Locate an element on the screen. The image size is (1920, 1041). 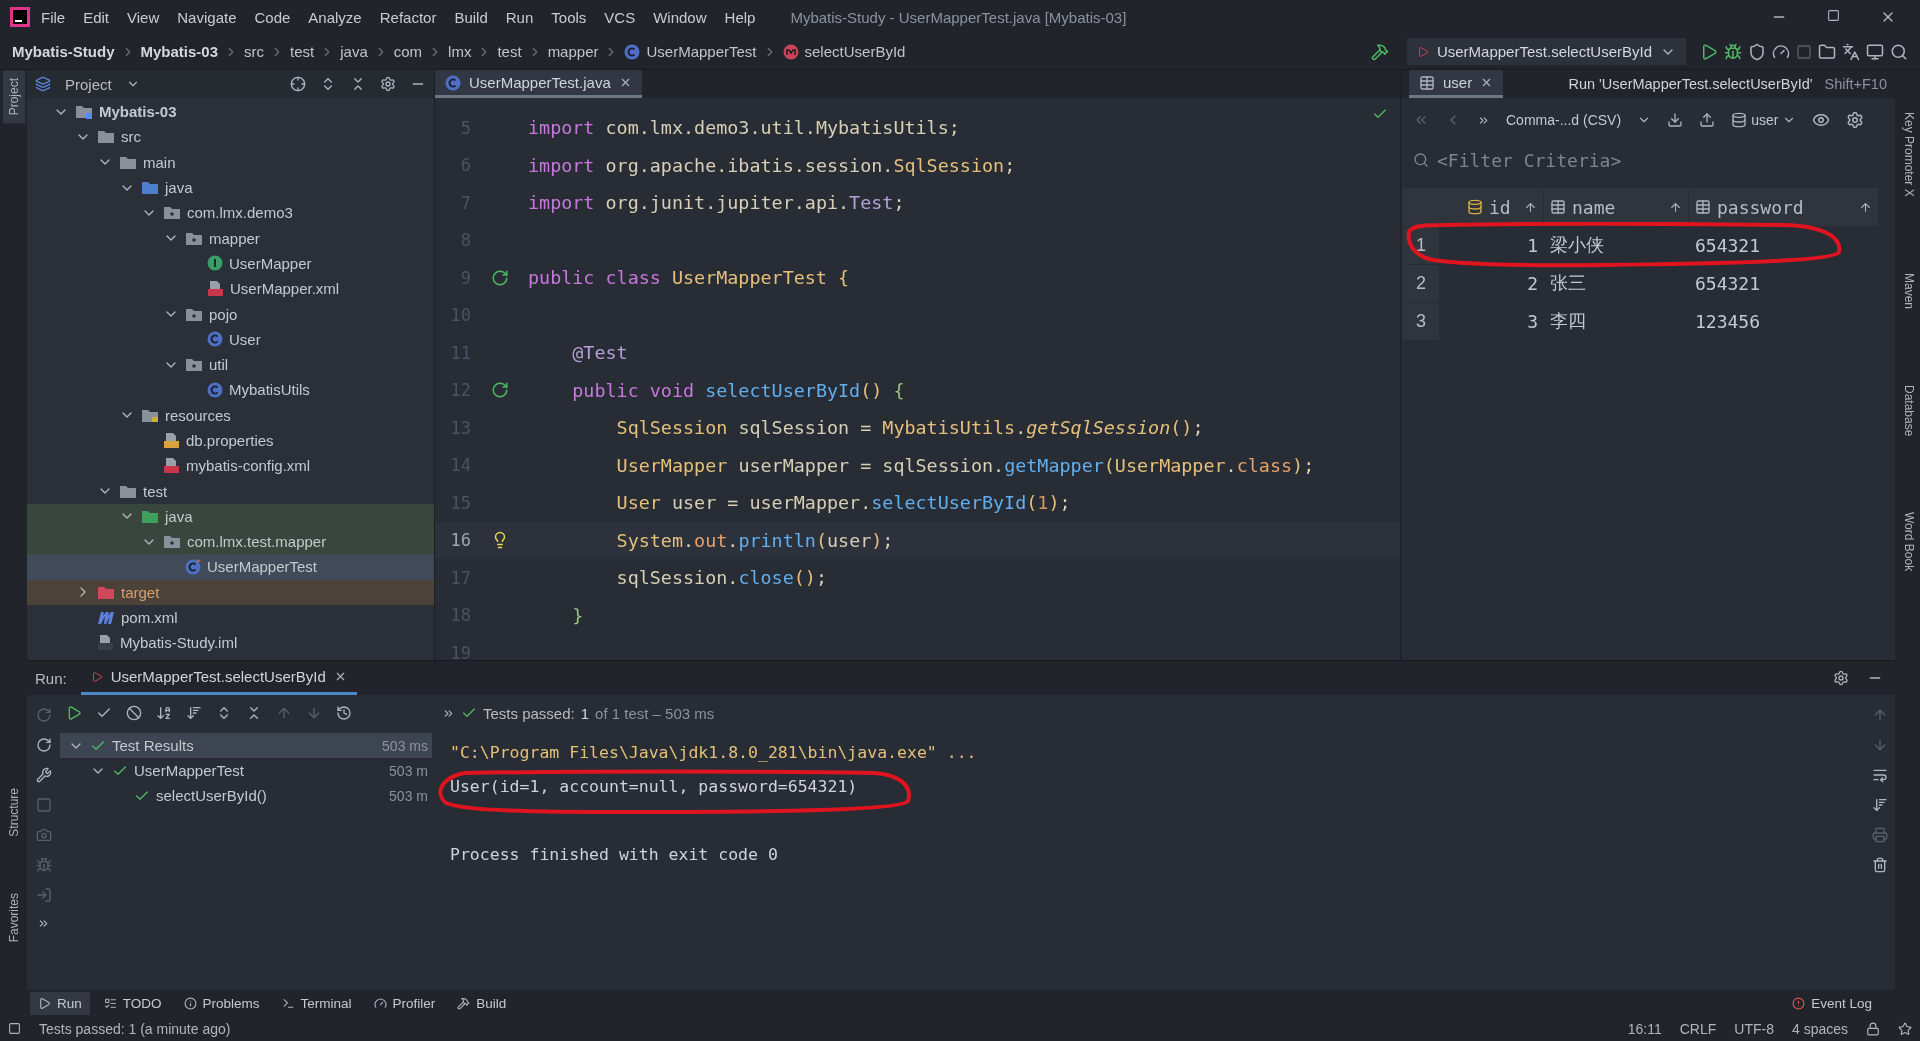
tree-item: MybatisUtils is located at coordinates (269, 390).